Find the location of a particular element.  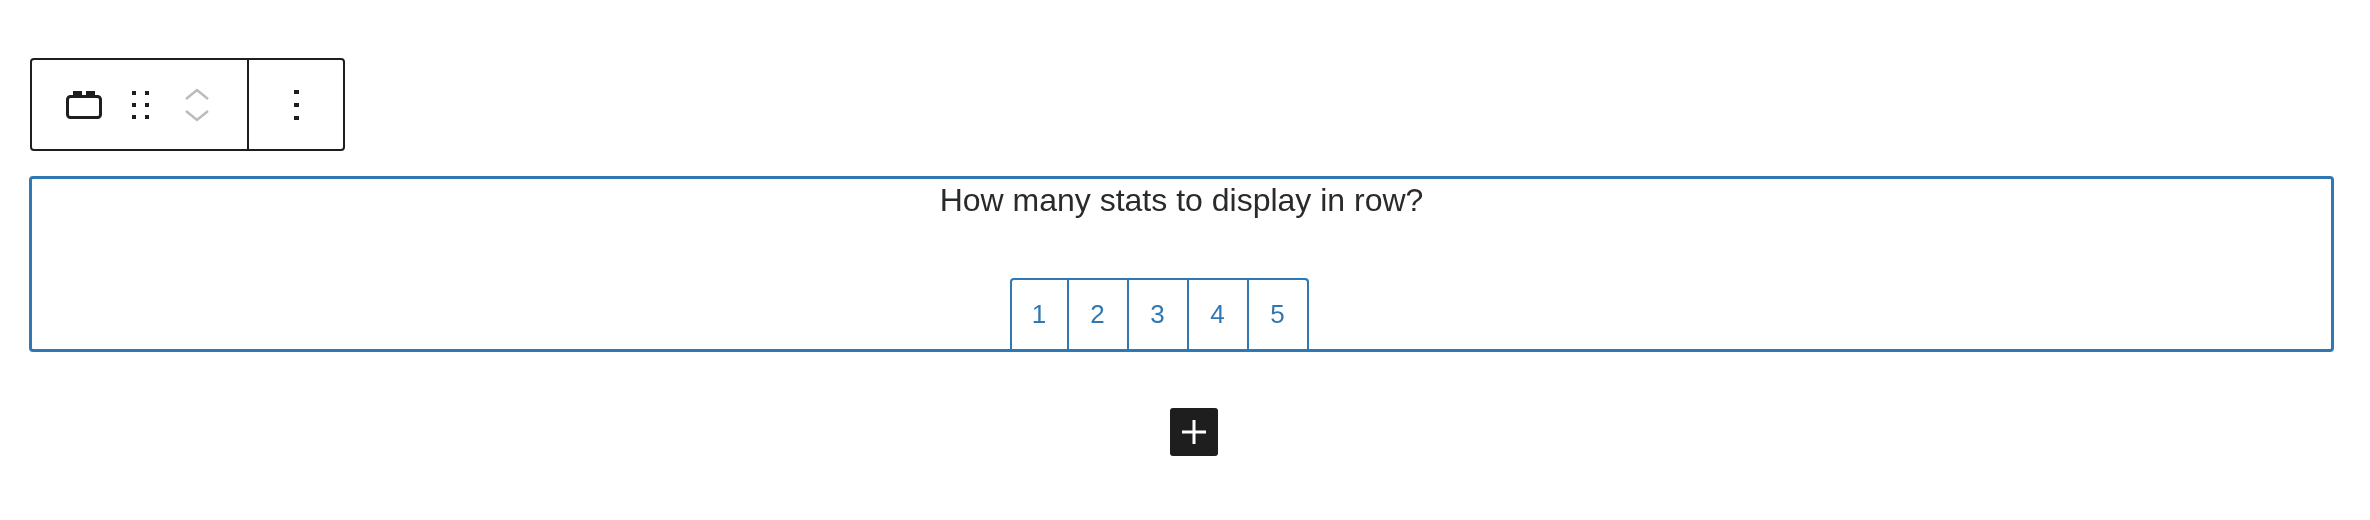

count-option: 5 is located at coordinates (1277, 313).